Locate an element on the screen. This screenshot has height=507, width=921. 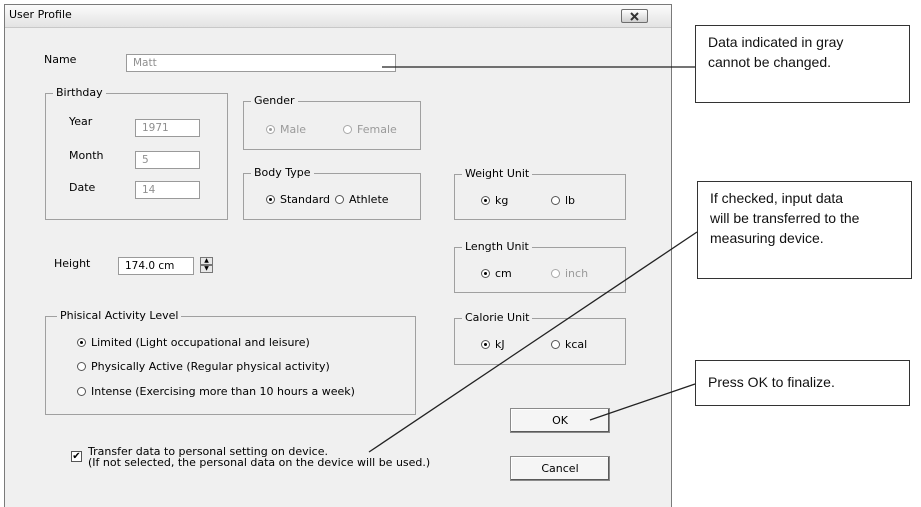
length-cm-label: cm is located at coordinates (503, 273).